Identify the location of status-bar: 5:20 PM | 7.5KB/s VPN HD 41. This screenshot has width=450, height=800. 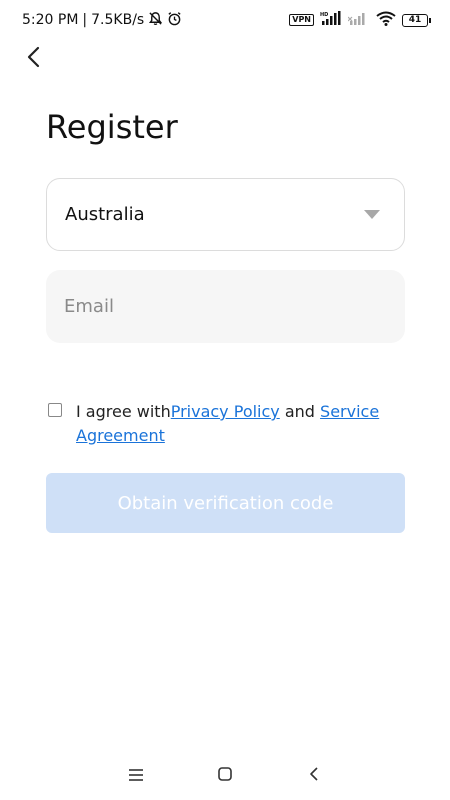
(225, 20).